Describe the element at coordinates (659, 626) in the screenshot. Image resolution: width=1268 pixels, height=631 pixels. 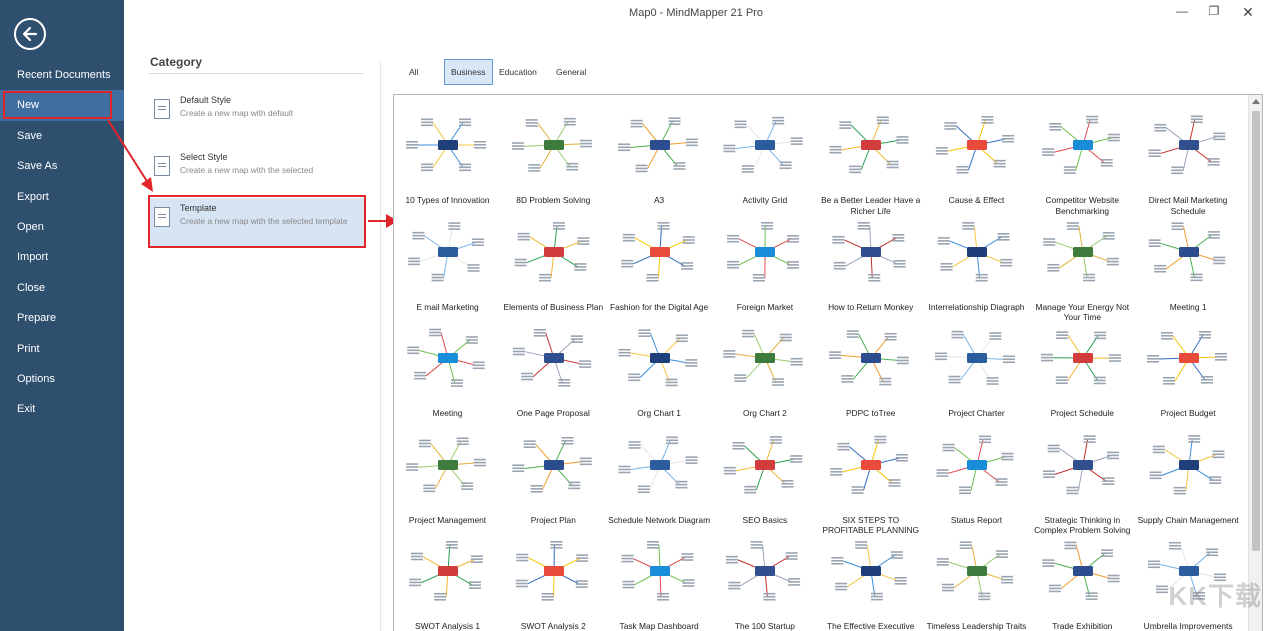
I see `template-label: Task Map Dashboard` at that location.